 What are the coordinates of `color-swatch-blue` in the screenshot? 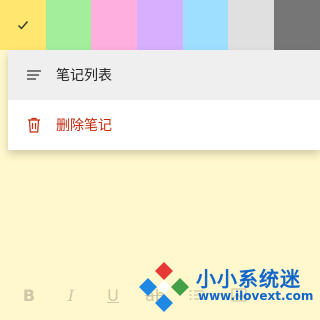 It's located at (205, 25).